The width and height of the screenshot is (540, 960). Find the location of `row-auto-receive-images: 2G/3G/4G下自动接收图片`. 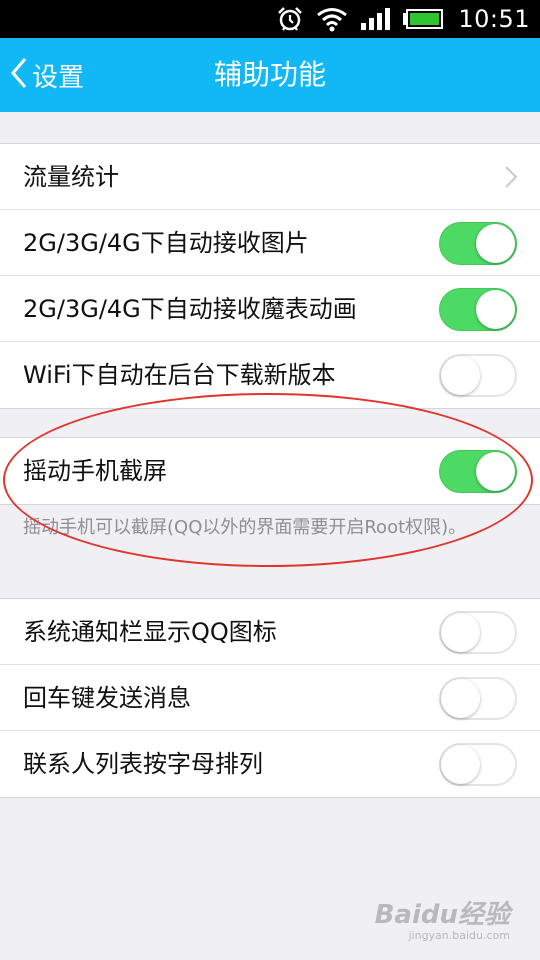

row-auto-receive-images: 2G/3G/4G下自动接收图片 is located at coordinates (270, 243).